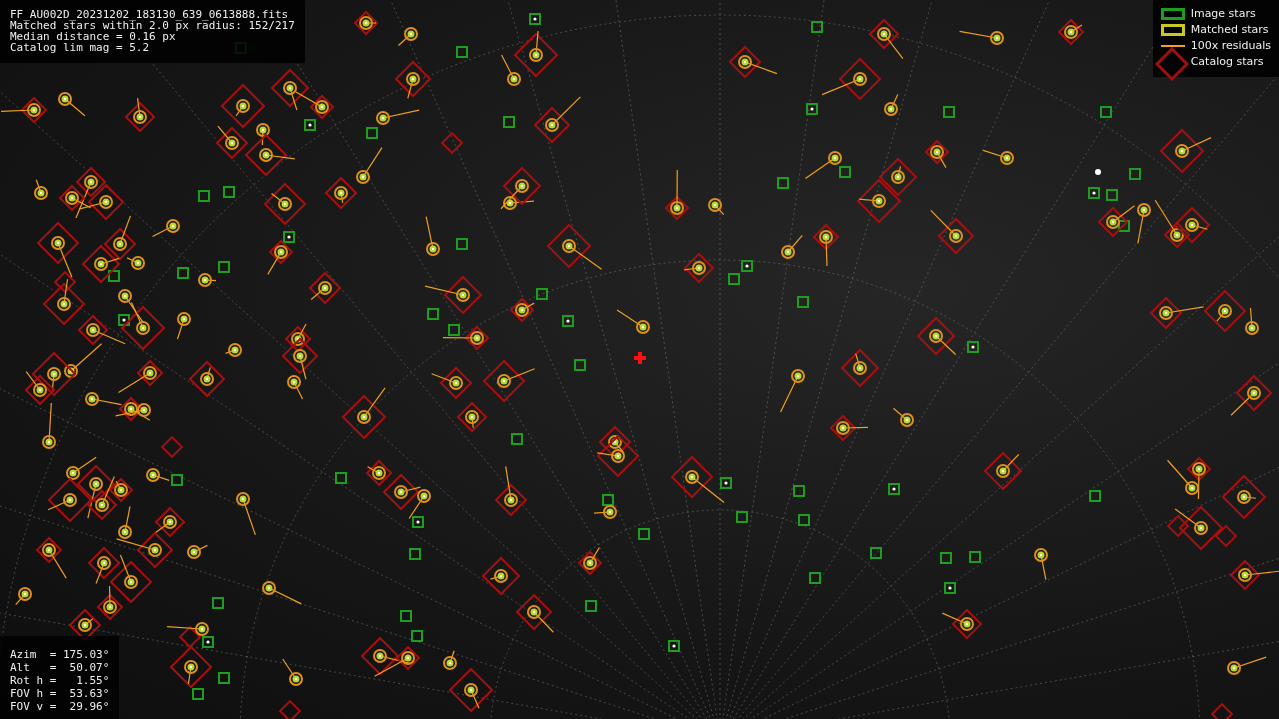  Describe the element at coordinates (60, 706) in the screenshot. I see `pointing-text: FOV v = 29.96°` at that location.